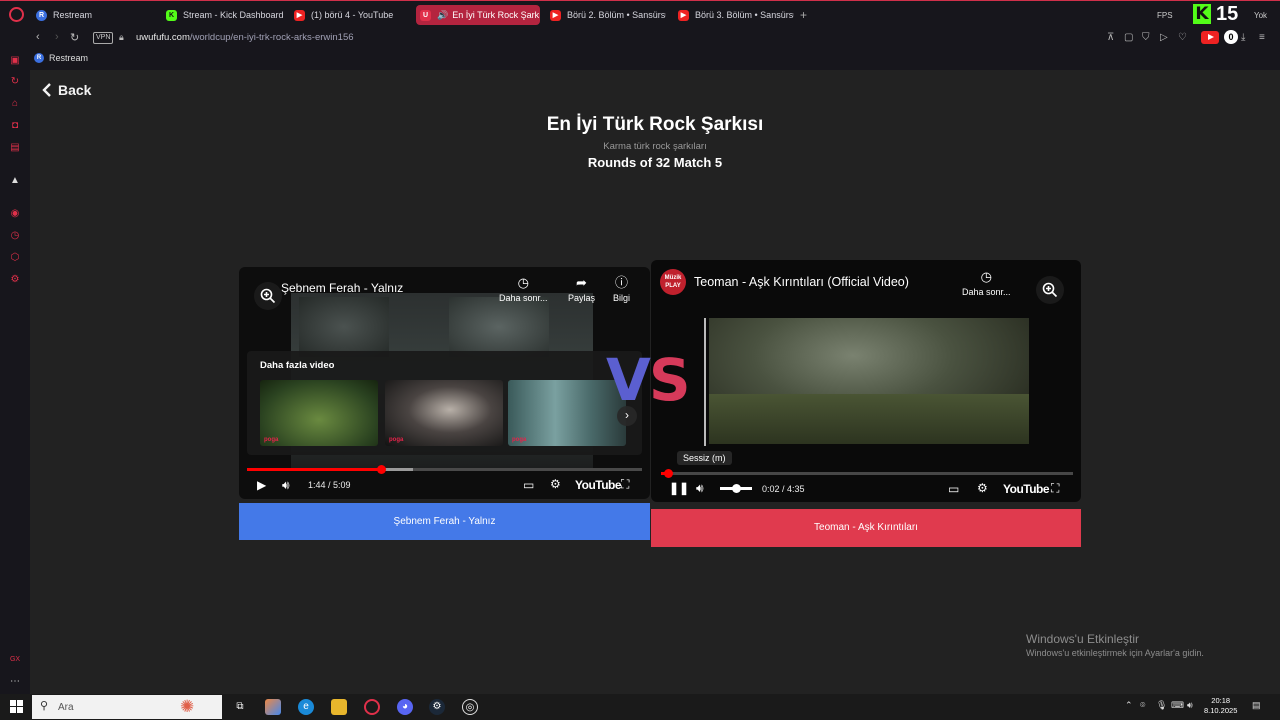  I want to click on steam-icon: ⚙, so click(437, 707).